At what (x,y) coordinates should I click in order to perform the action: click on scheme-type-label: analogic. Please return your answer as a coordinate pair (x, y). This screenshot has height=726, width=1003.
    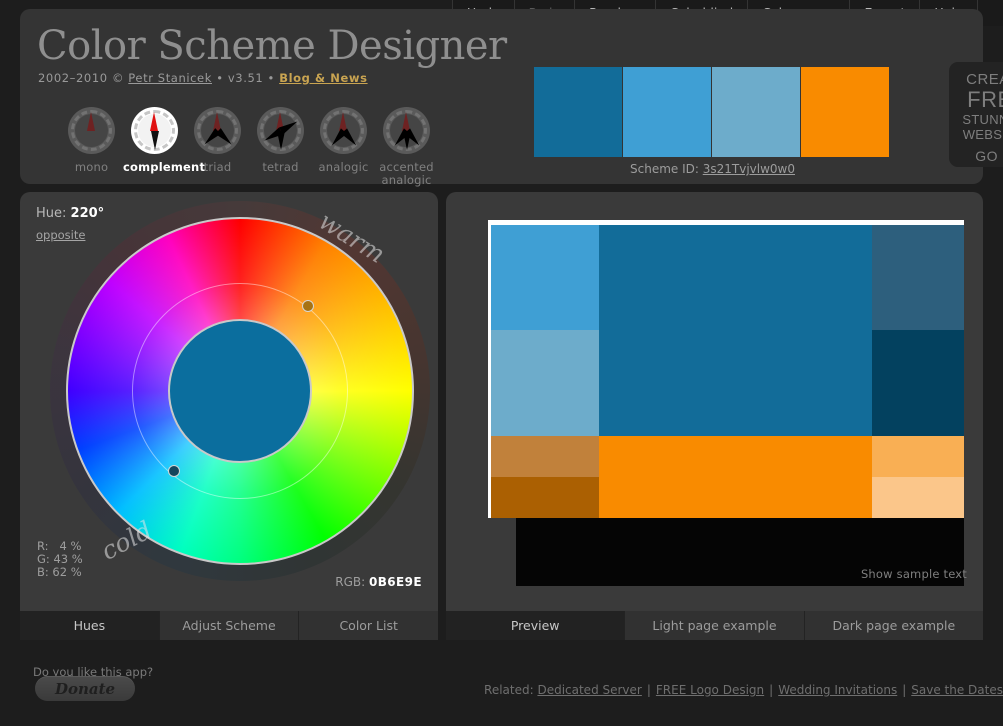
    Looking at the image, I should click on (343, 167).